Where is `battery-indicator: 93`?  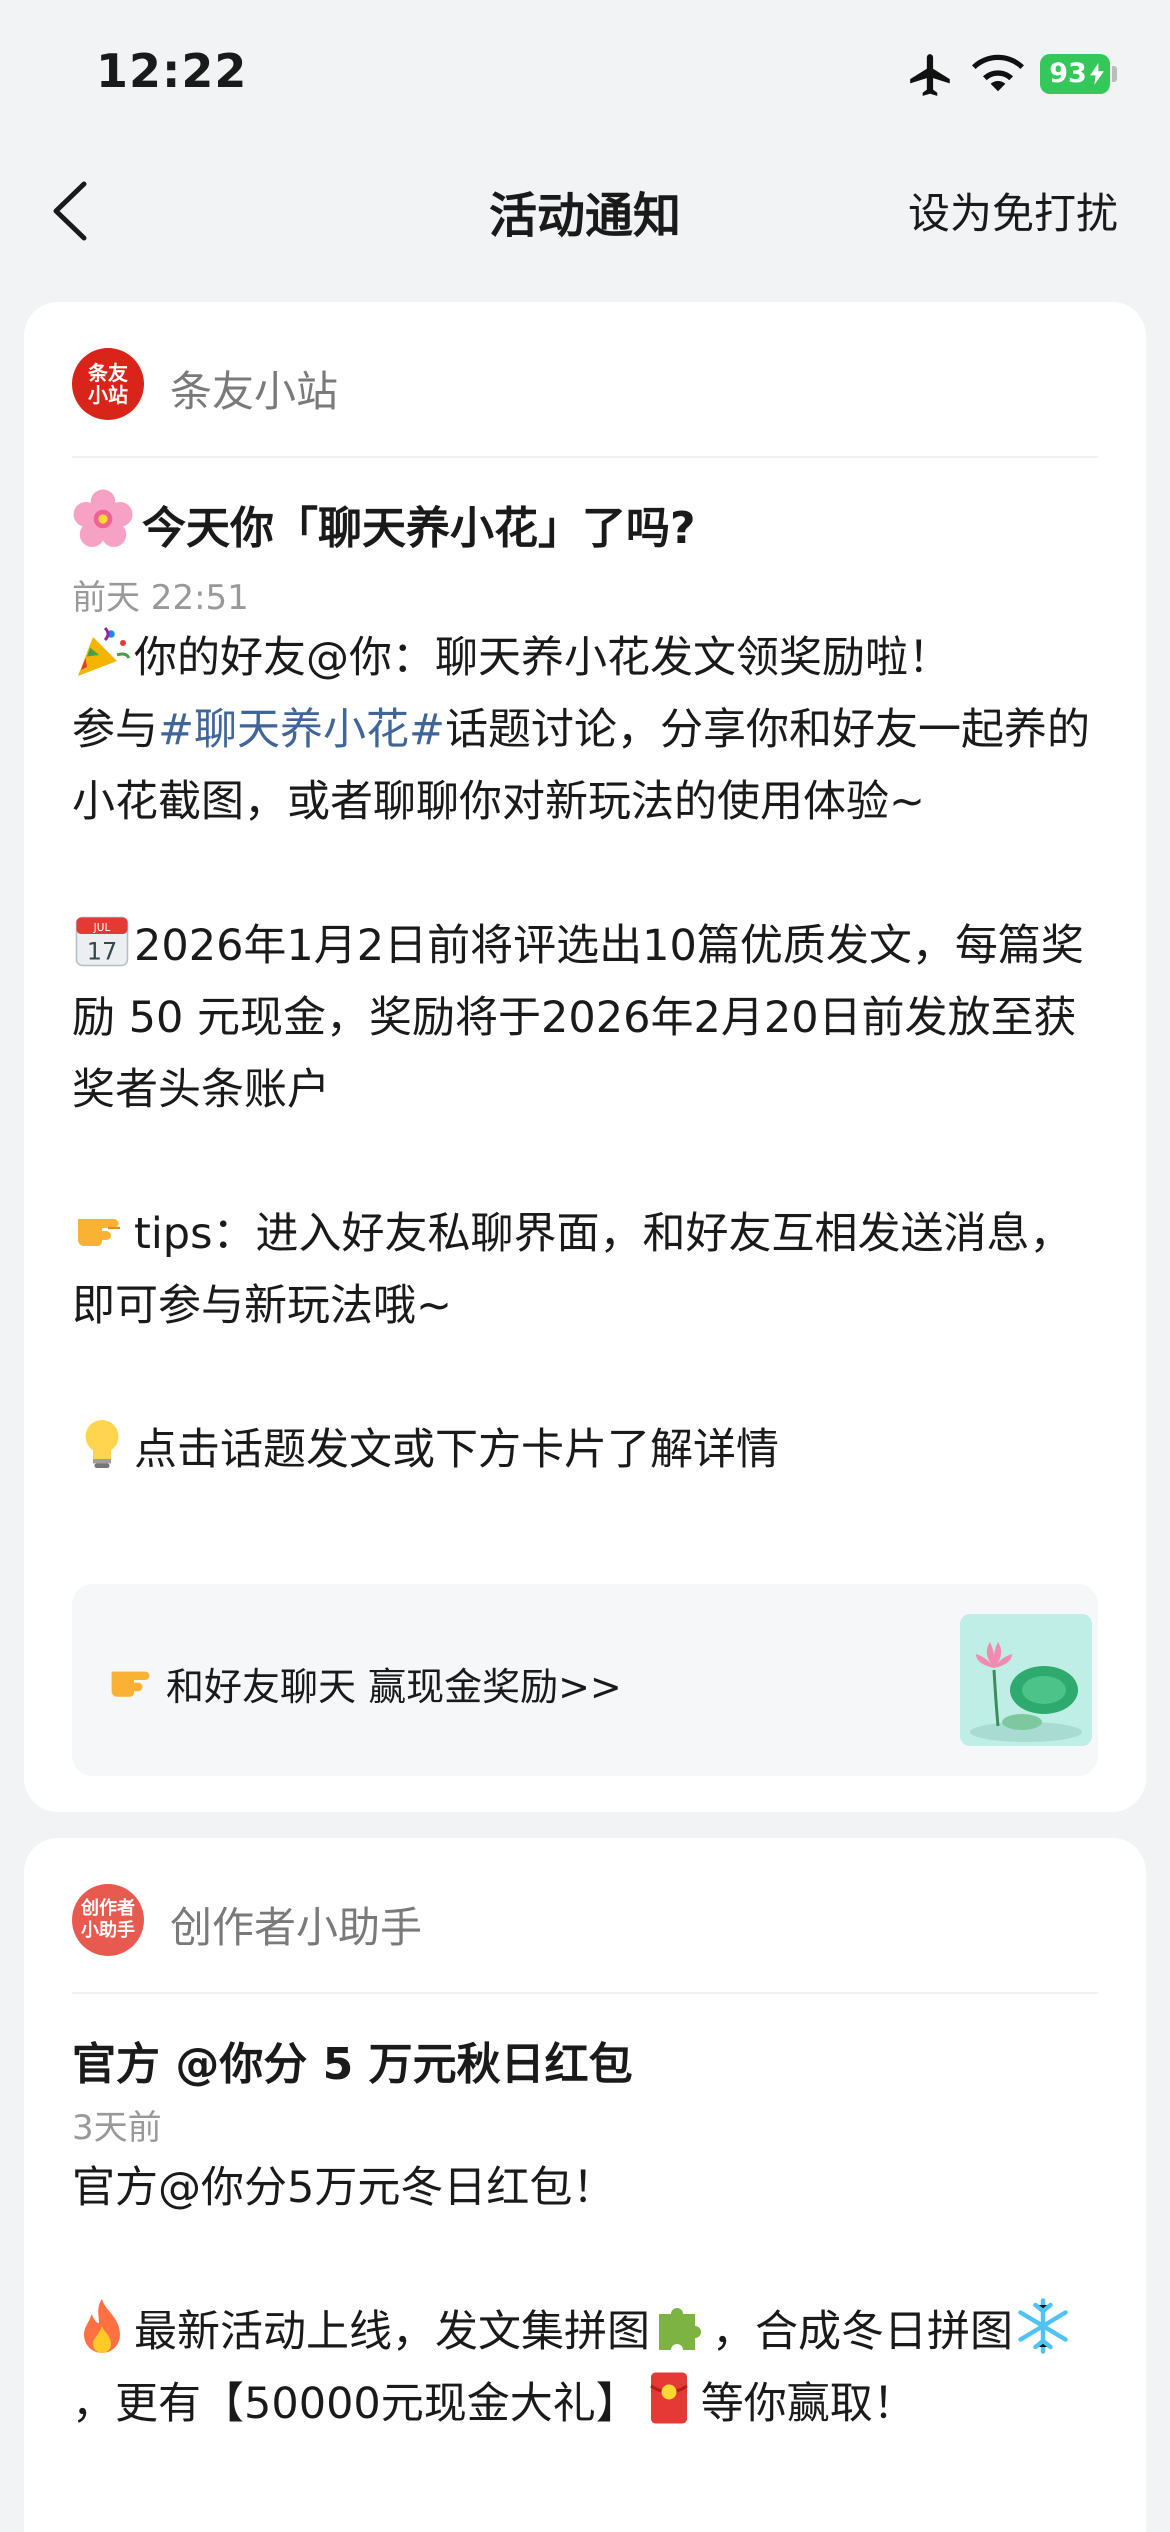
battery-indicator: 93 is located at coordinates (1075, 74).